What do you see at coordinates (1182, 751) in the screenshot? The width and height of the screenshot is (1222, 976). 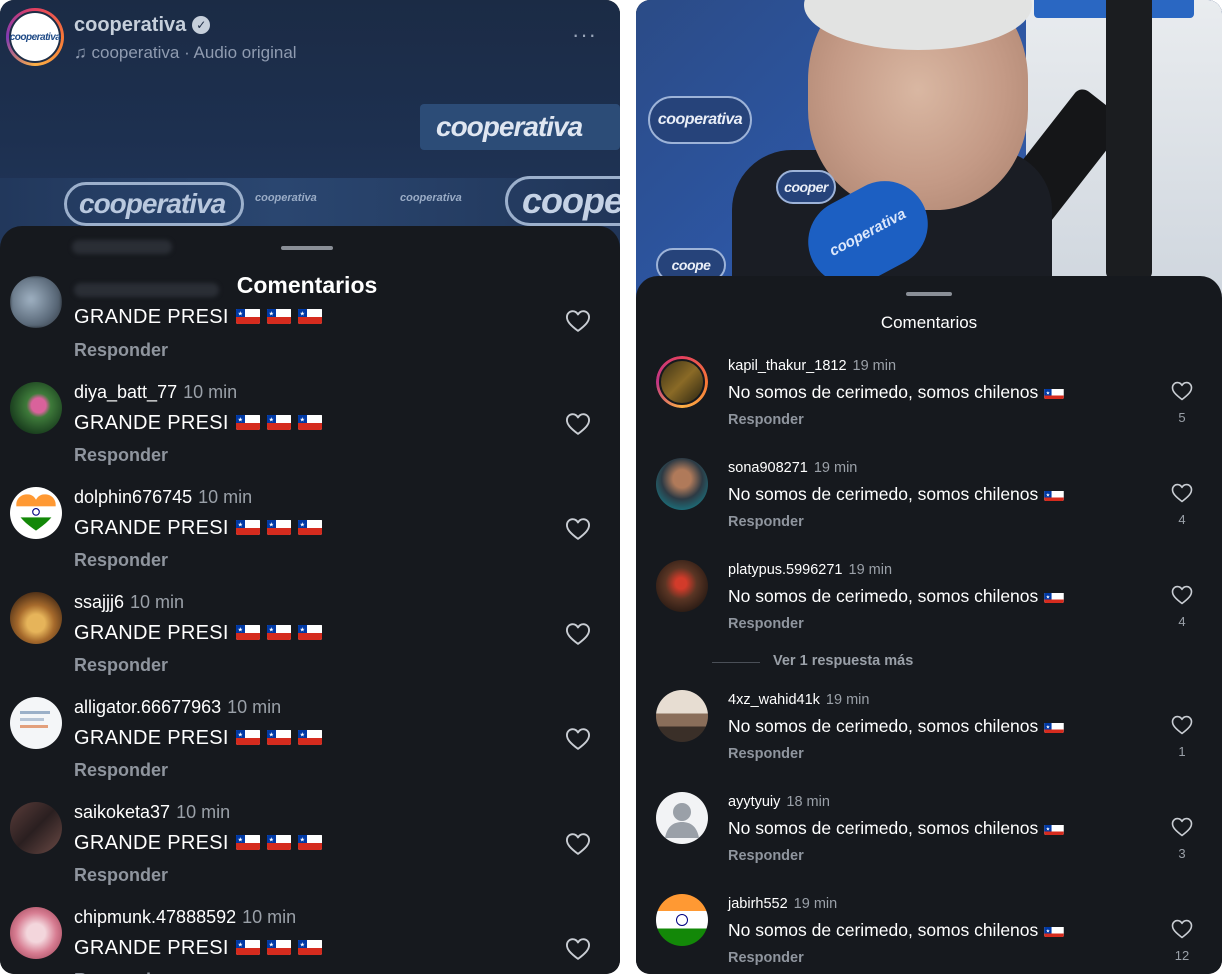 I see `like-count: 1` at bounding box center [1182, 751].